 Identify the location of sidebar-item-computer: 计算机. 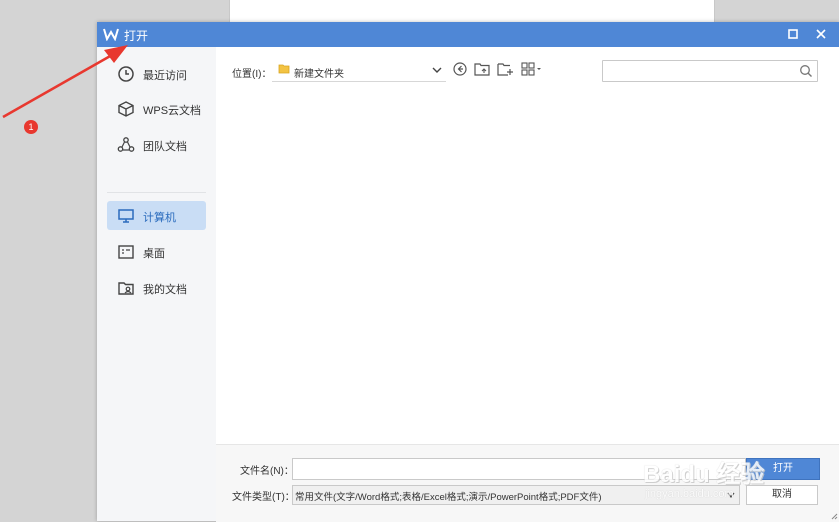
(156, 215).